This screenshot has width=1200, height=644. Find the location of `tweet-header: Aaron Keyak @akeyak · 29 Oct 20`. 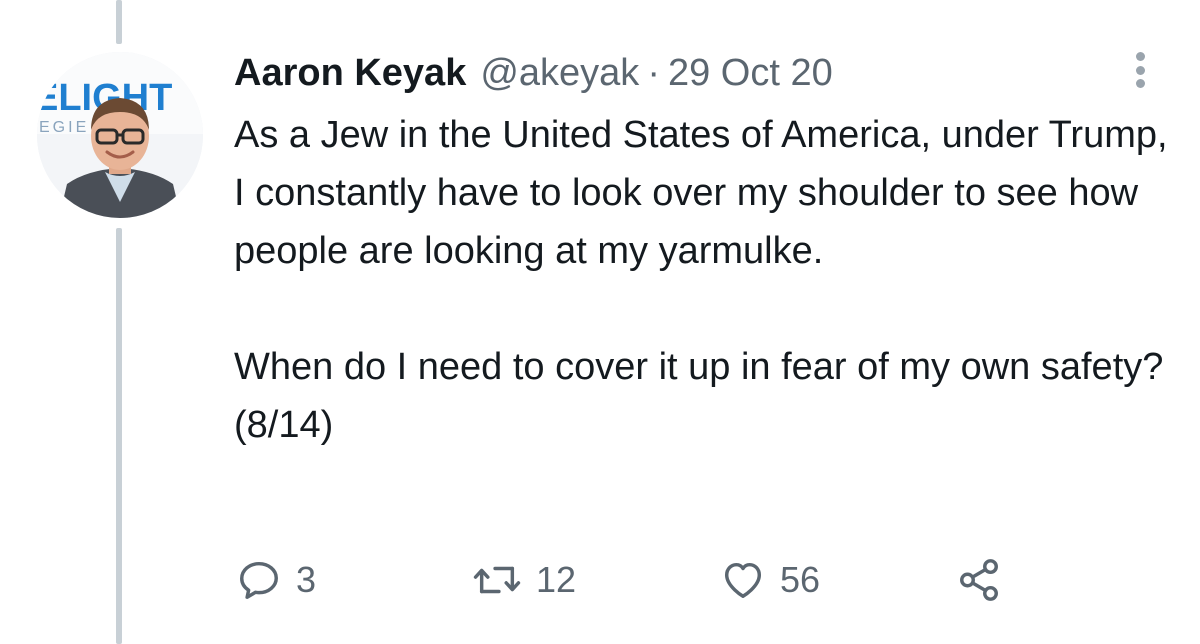

tweet-header: Aaron Keyak @akeyak · 29 Oct 20 is located at coordinates (533, 73).